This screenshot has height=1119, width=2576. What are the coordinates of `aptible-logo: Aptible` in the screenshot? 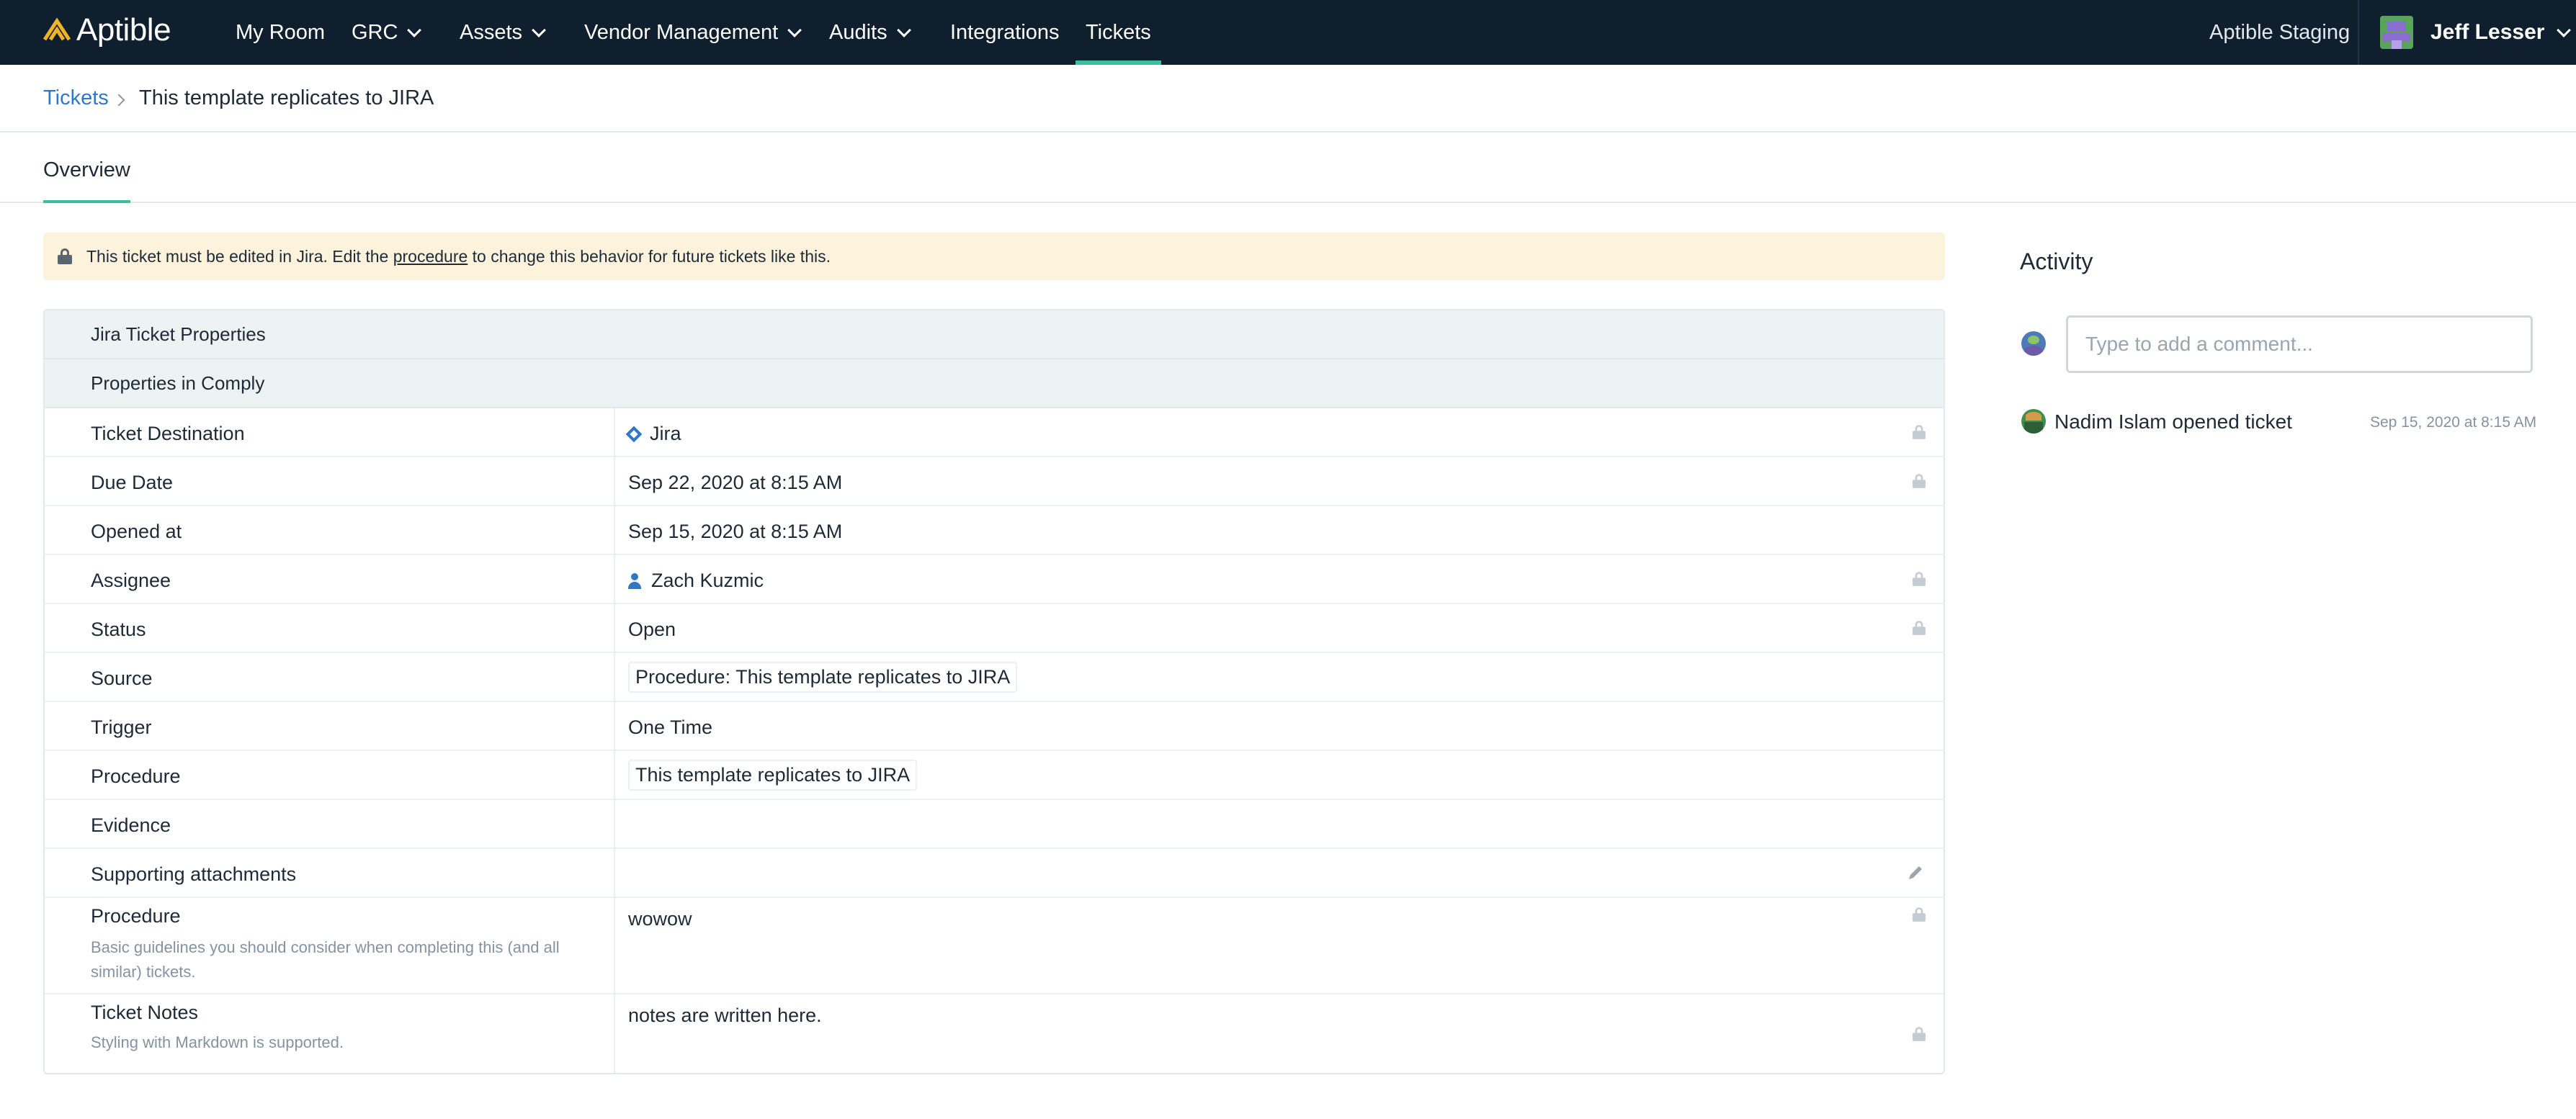 It's located at (107, 30).